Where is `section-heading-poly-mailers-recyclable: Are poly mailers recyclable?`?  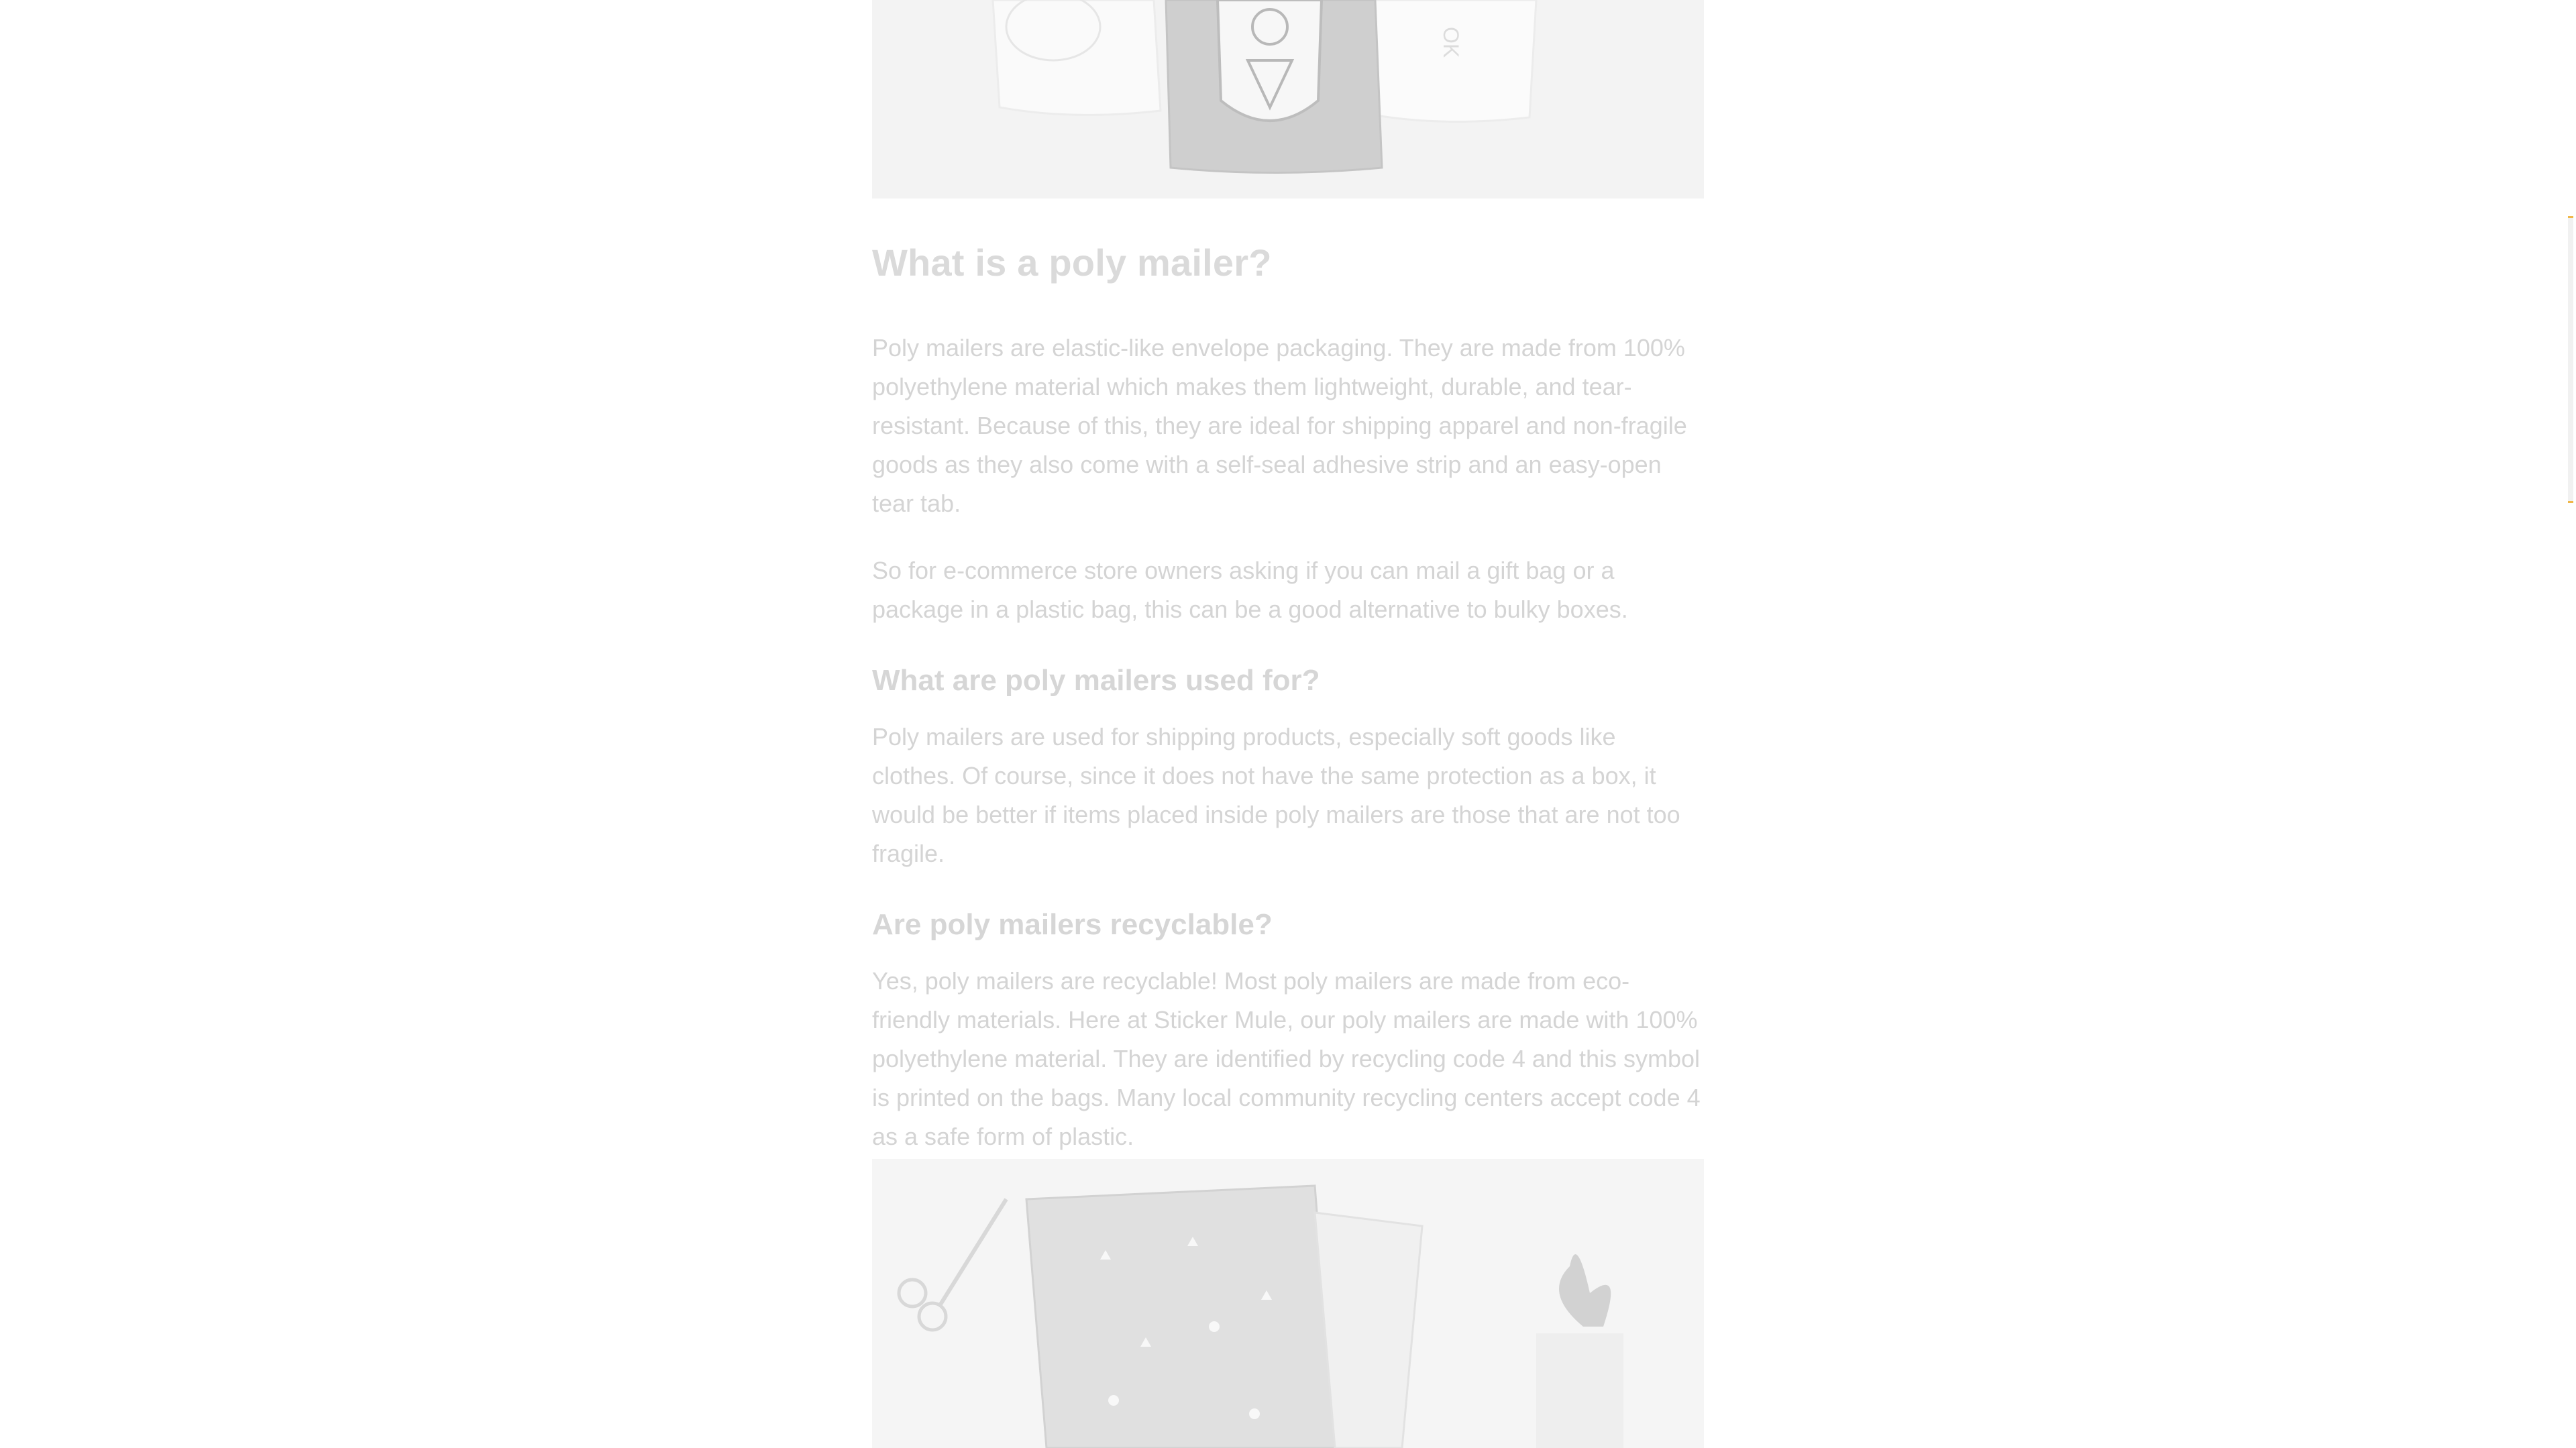 section-heading-poly-mailers-recyclable: Are poly mailers recyclable? is located at coordinates (1072, 924).